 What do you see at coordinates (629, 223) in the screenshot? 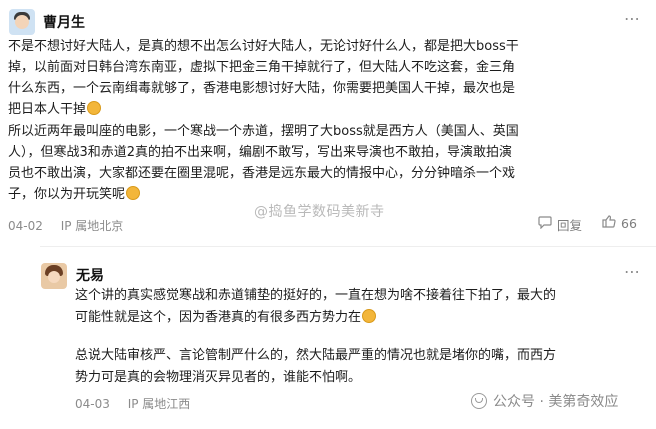
I see `like-count: 66` at bounding box center [629, 223].